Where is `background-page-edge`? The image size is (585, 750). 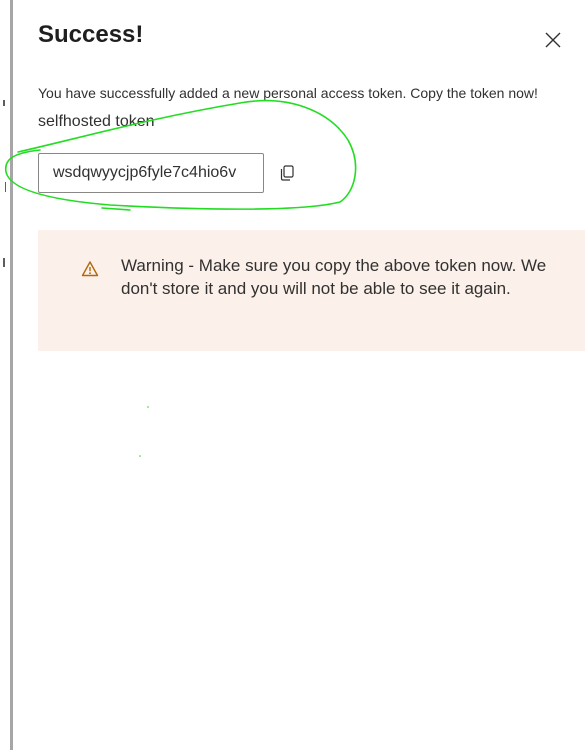
background-page-edge is located at coordinates (5, 375).